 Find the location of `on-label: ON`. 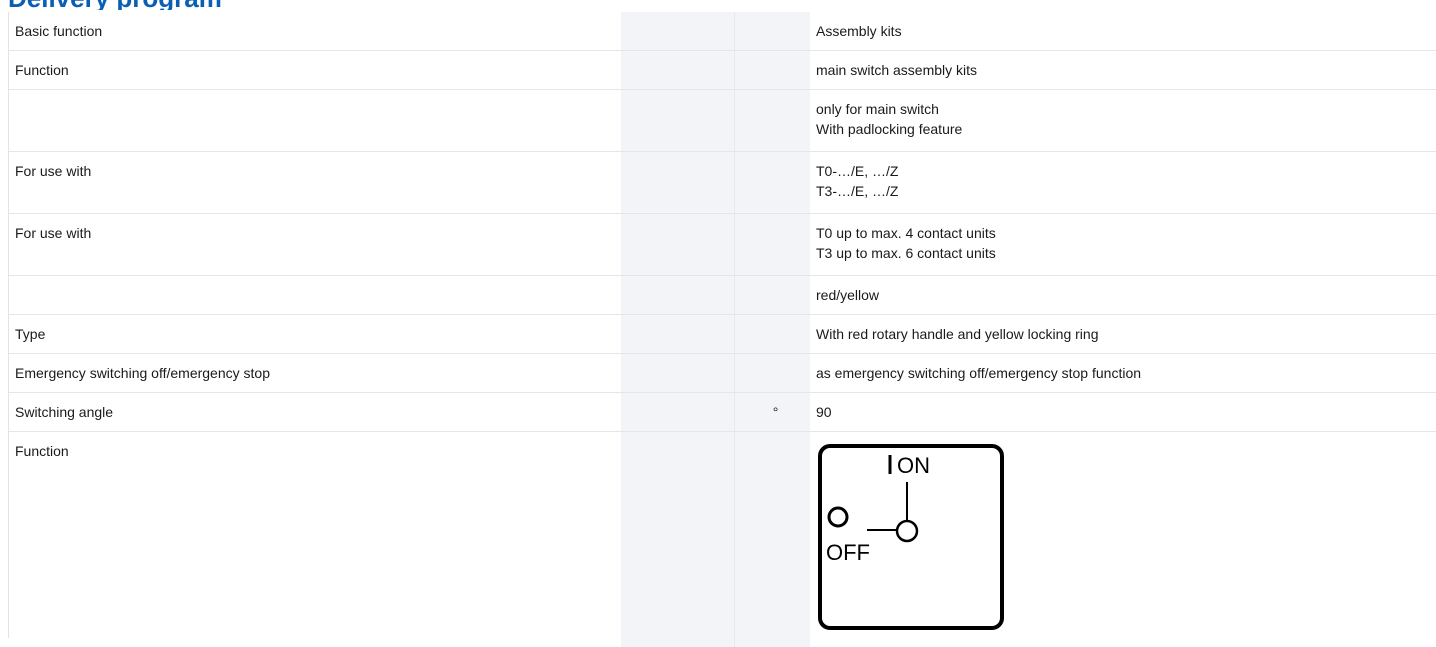

on-label: ON is located at coordinates (913, 465).